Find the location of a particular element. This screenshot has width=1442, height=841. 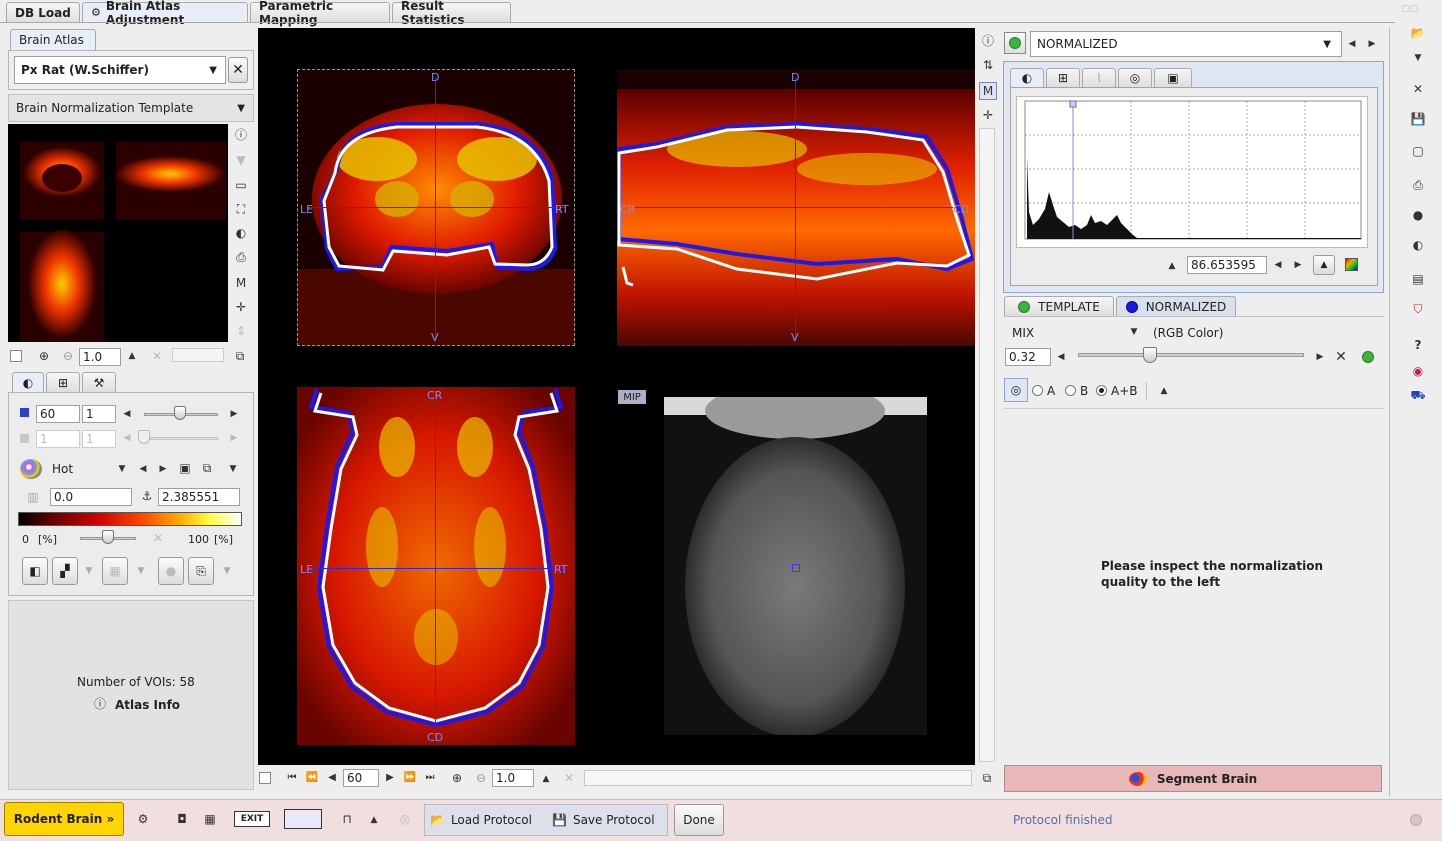

mip-view is located at coordinates (795, 566).